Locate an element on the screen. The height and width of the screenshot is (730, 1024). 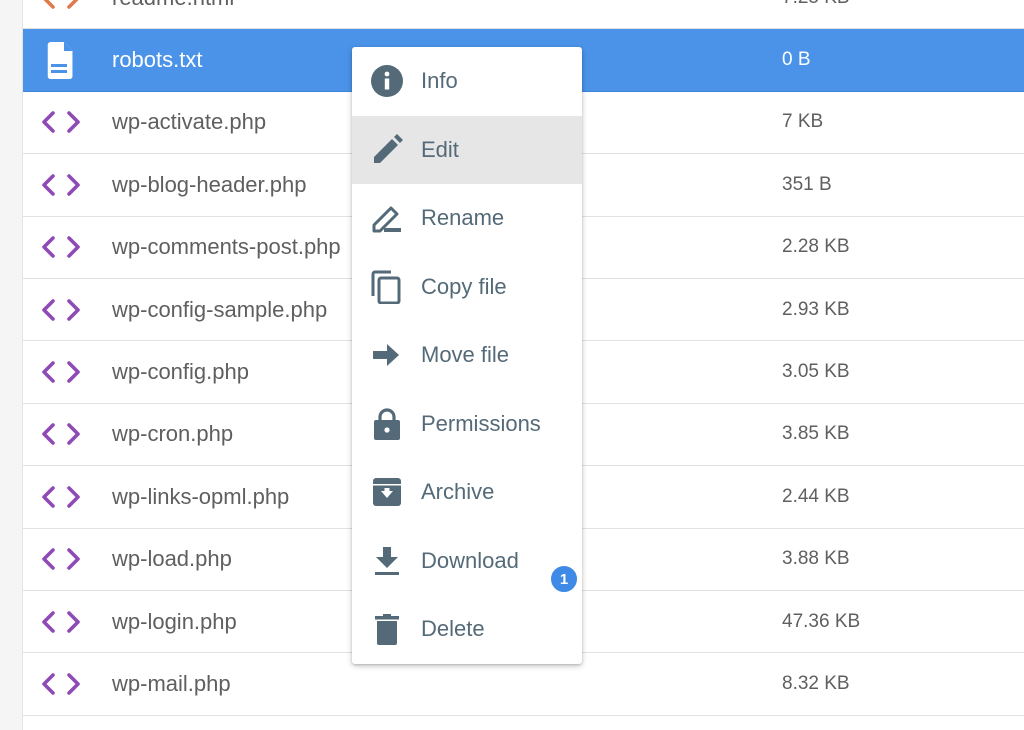
menu-item-label: Move file is located at coordinates (465, 355).